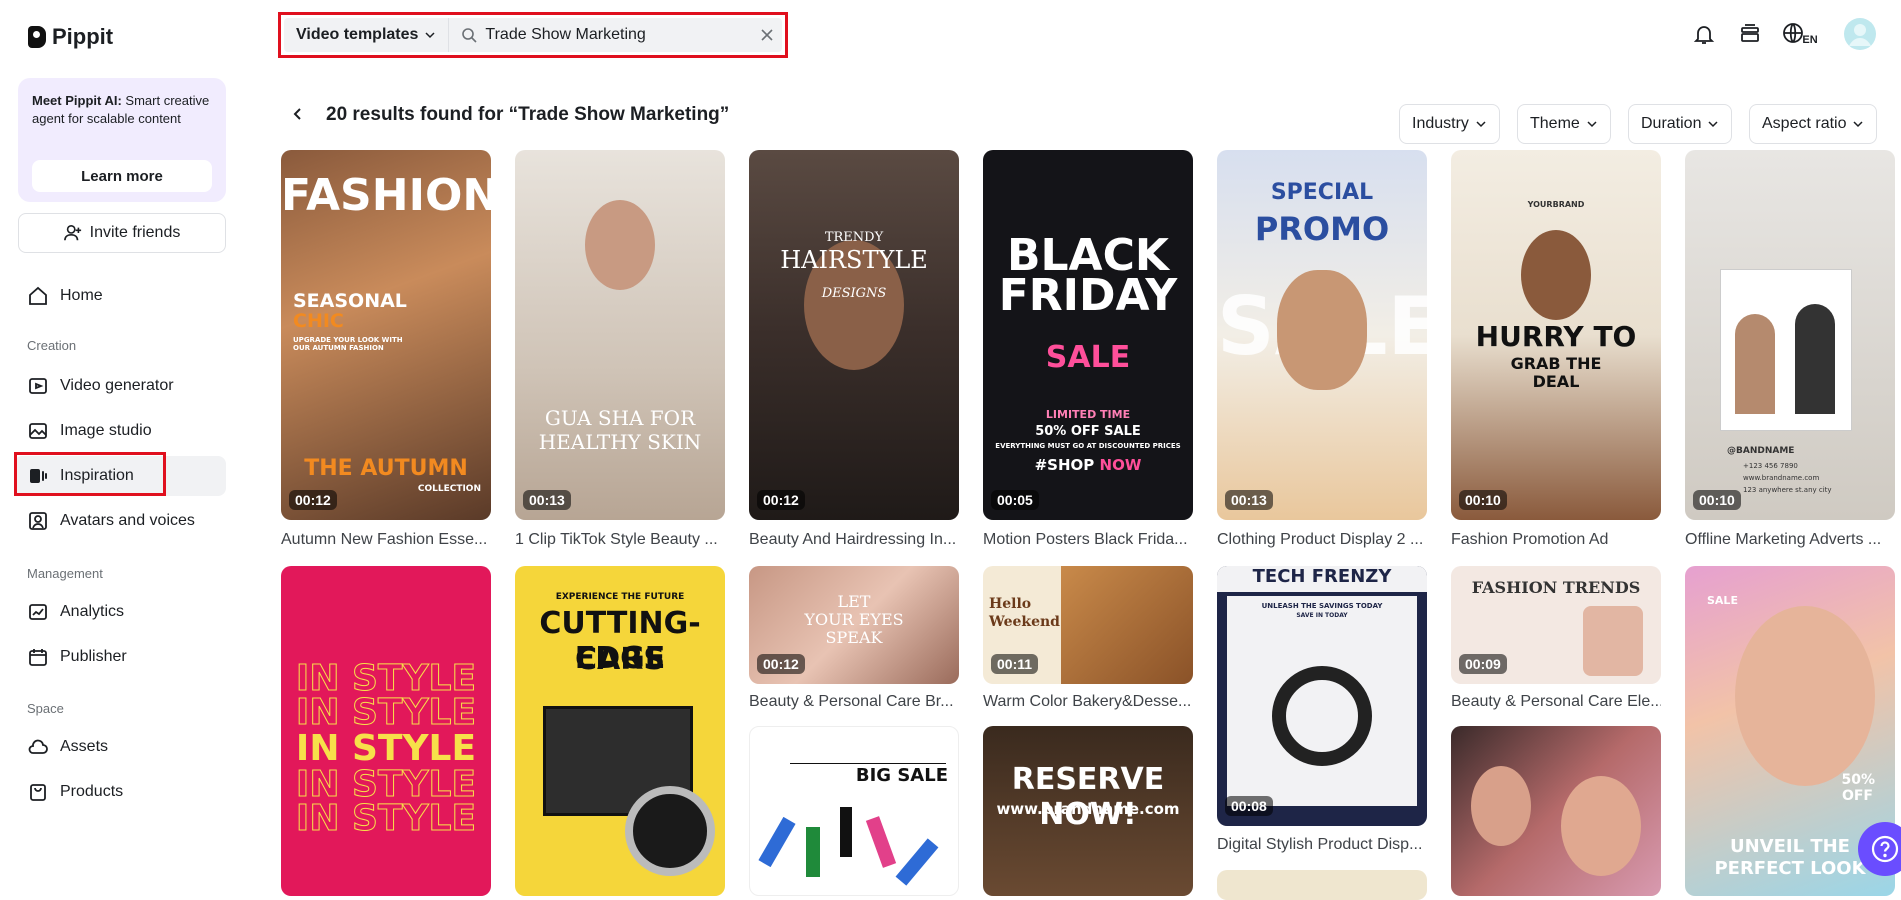  What do you see at coordinates (298, 114) in the screenshot?
I see `back-button` at bounding box center [298, 114].